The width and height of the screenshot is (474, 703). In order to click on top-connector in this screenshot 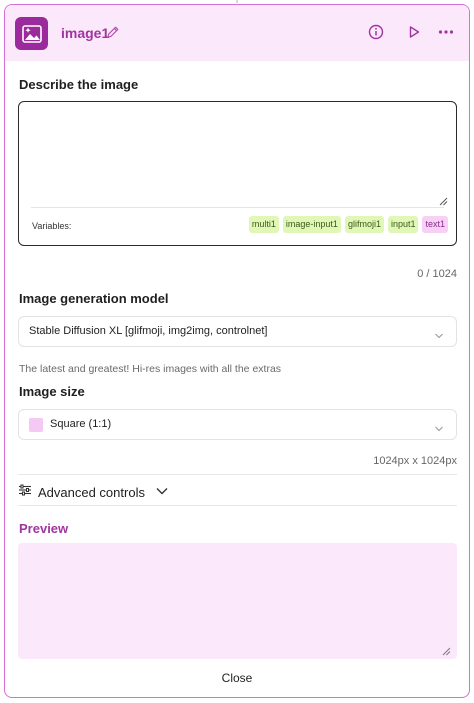, I will do `click(237, 1)`.